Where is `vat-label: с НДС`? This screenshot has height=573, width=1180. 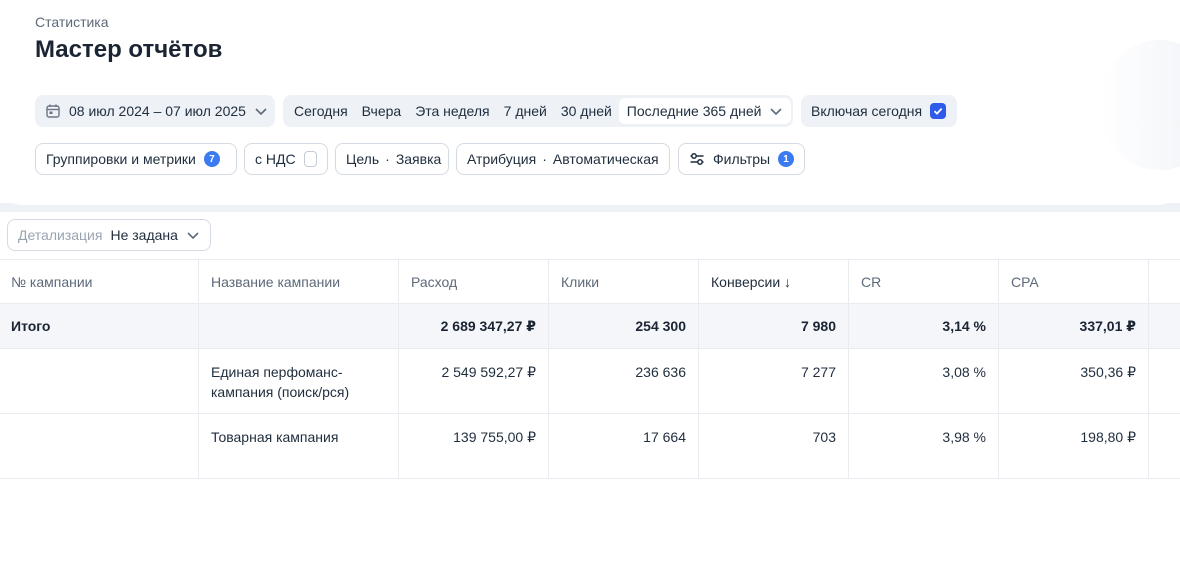 vat-label: с НДС is located at coordinates (275, 159).